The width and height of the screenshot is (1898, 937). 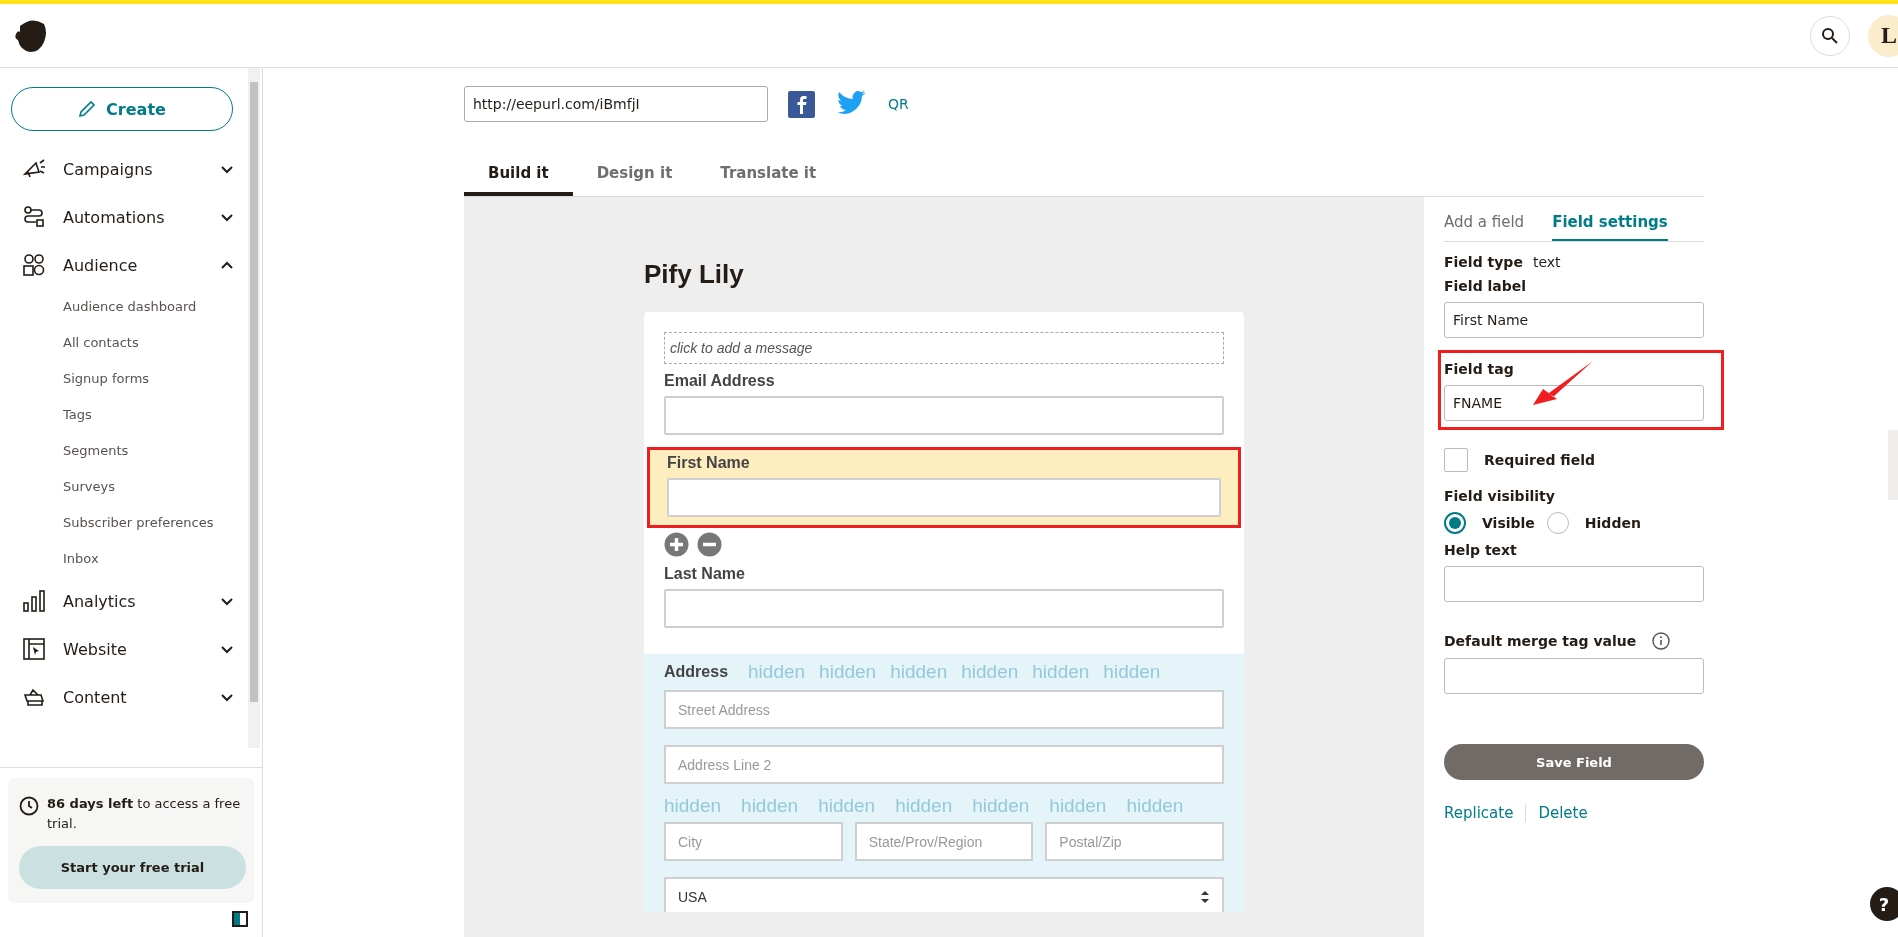 I want to click on help-text-input, so click(x=1574, y=584).